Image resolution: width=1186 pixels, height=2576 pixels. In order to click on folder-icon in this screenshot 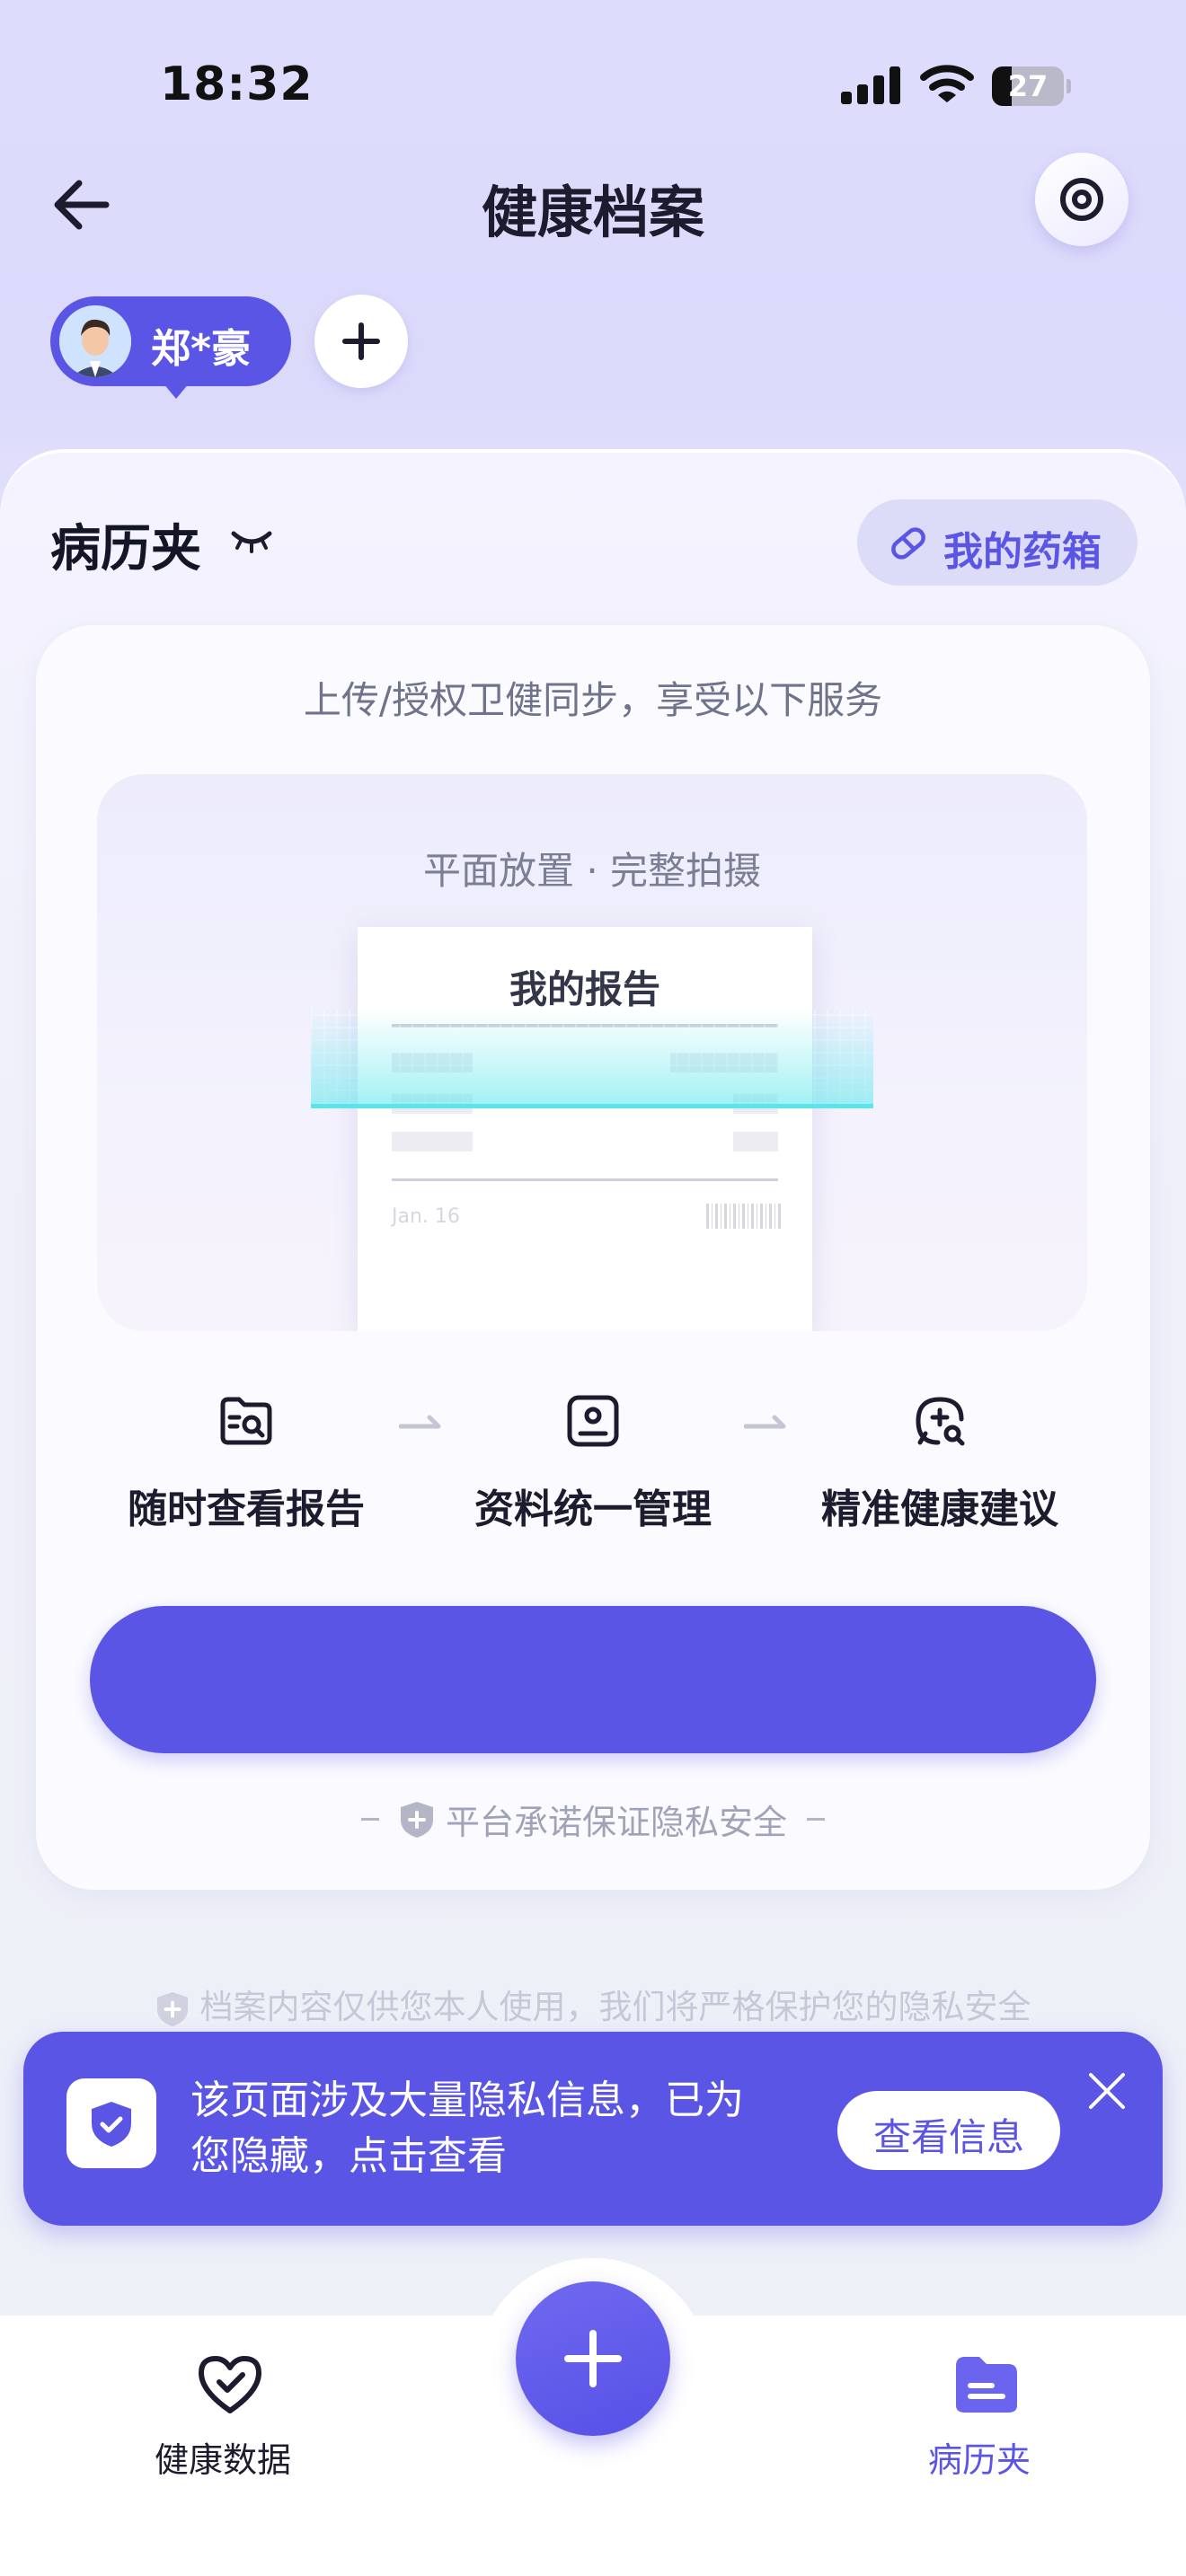, I will do `click(986, 2385)`.